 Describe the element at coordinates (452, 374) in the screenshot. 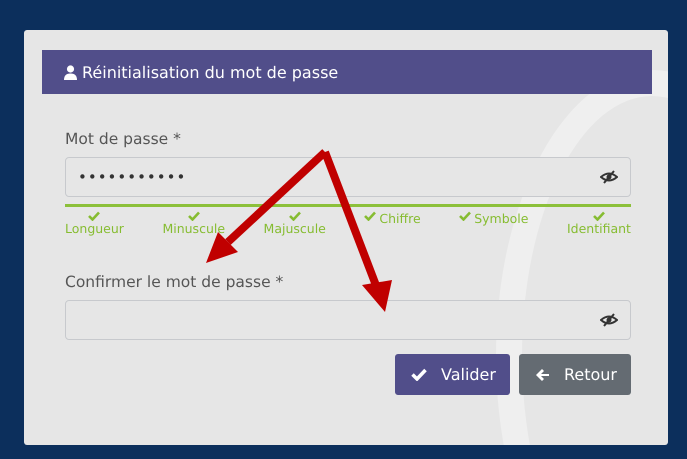

I see `validate-button: Valider` at that location.